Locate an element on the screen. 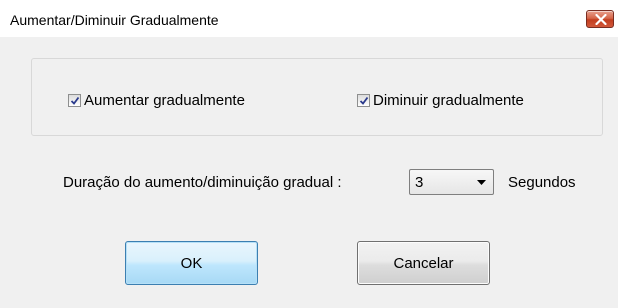 Image resolution: width=618 pixels, height=308 pixels. duration-unit-label: Segundos is located at coordinates (542, 182).